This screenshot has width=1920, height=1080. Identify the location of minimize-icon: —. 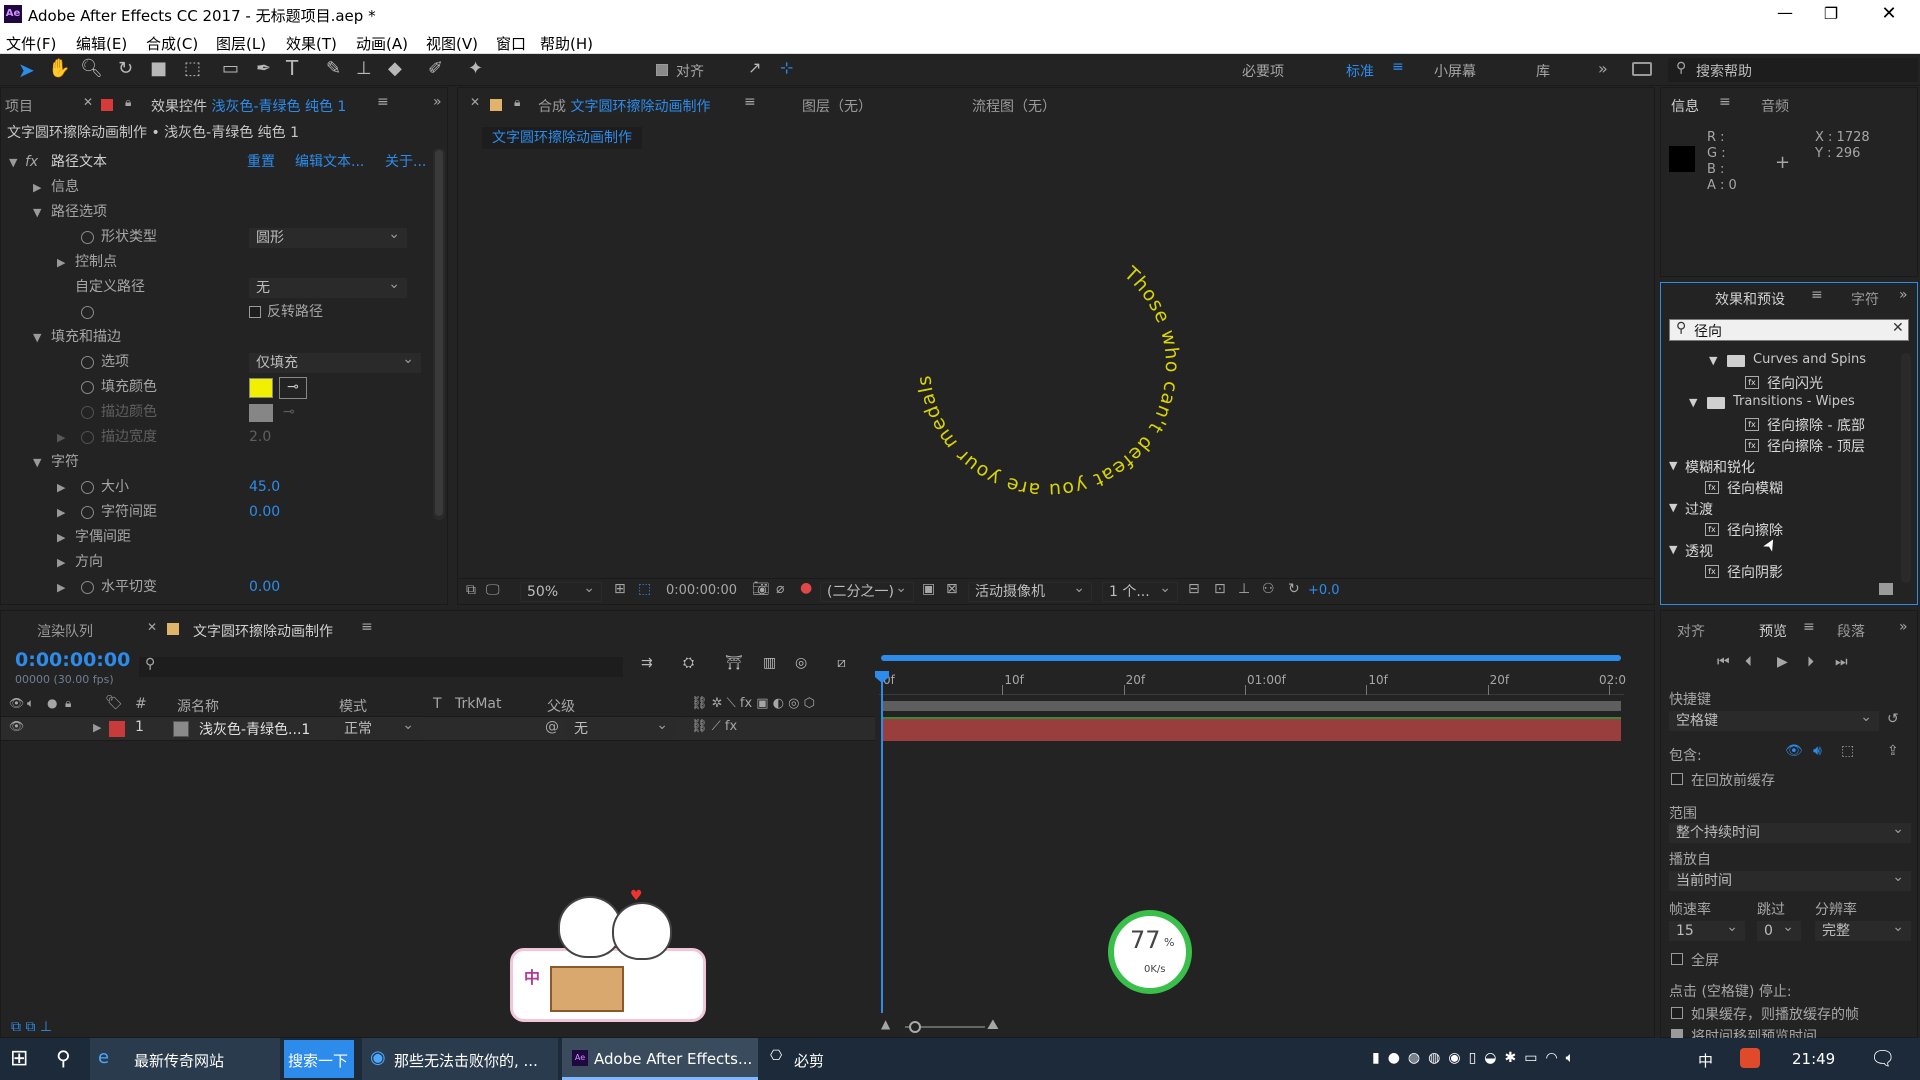
(1785, 15).